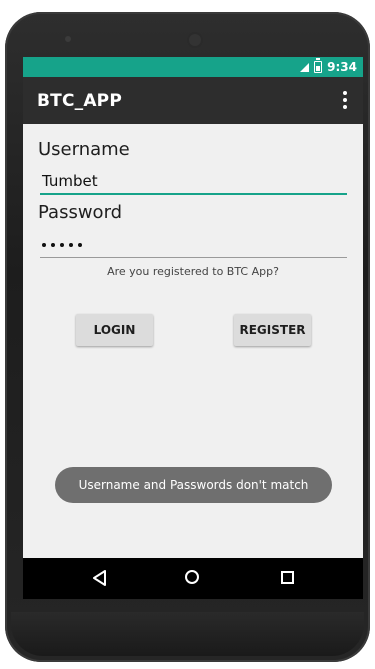  I want to click on earpiece, so click(68, 39).